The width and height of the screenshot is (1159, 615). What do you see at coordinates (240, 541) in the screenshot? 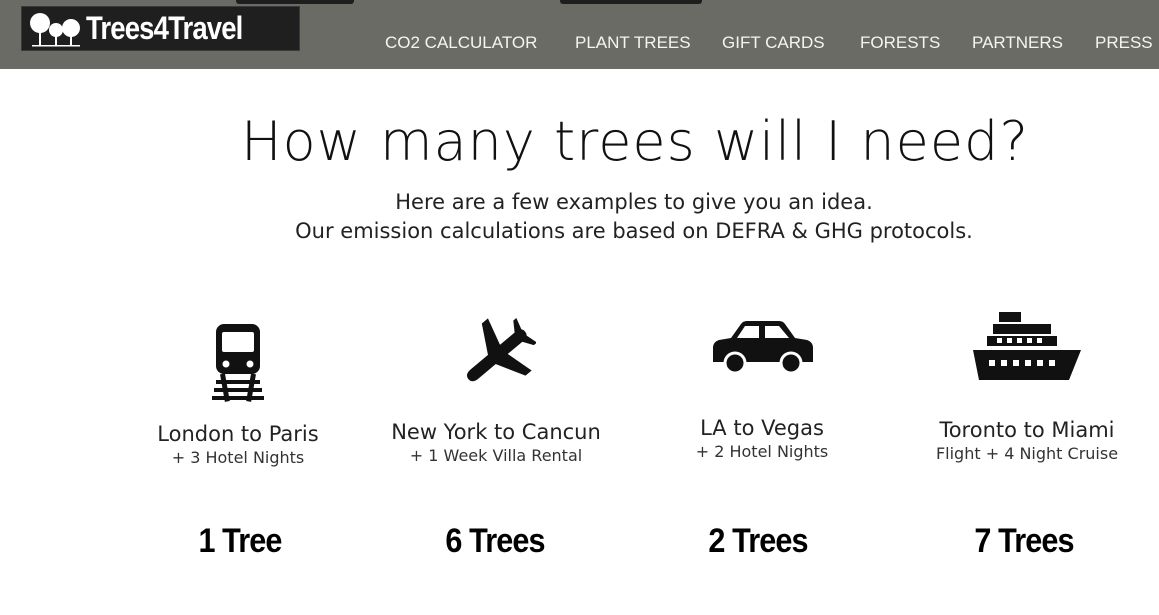
I see `tree-count: 1 Tree` at bounding box center [240, 541].